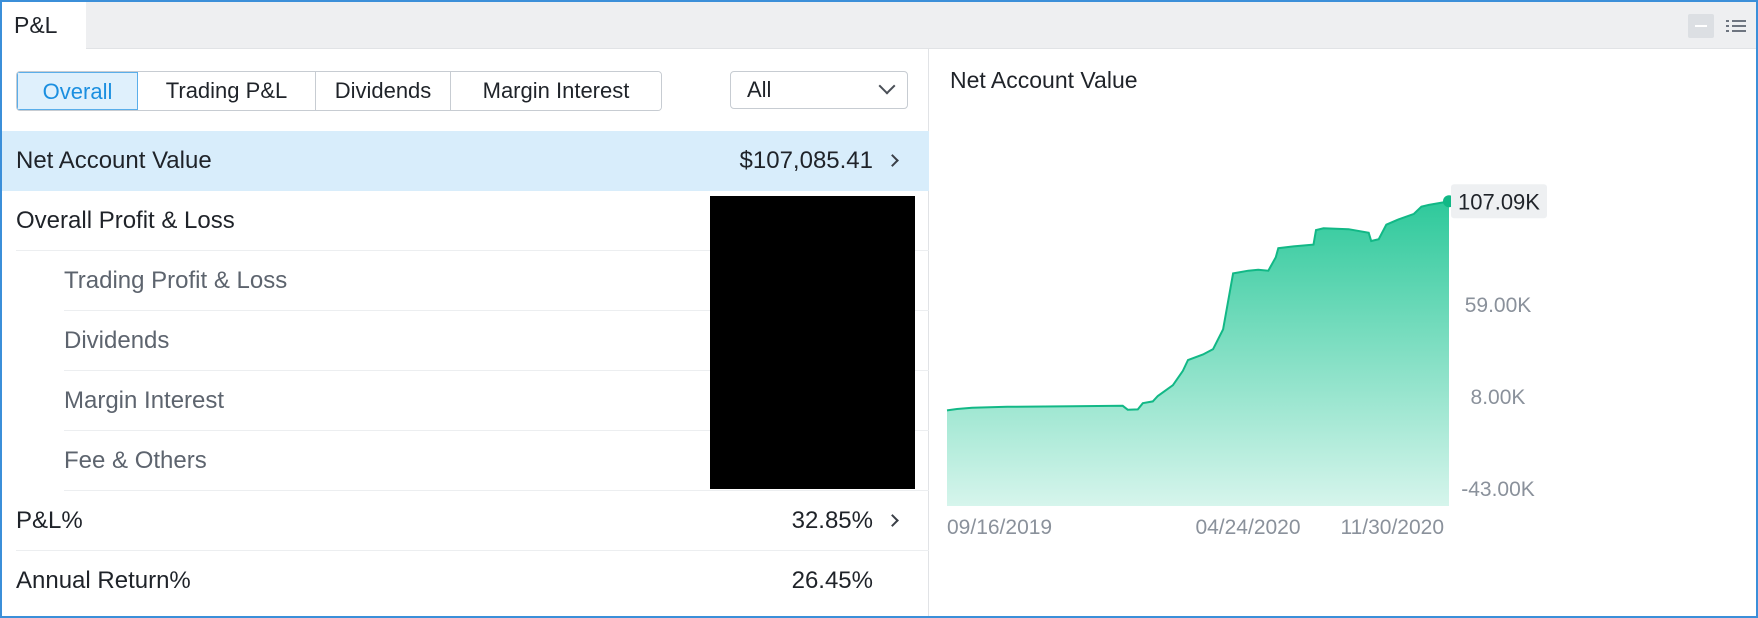 The width and height of the screenshot is (1758, 618). What do you see at coordinates (49, 520) in the screenshot?
I see `pl-percent-label: P&L%` at bounding box center [49, 520].